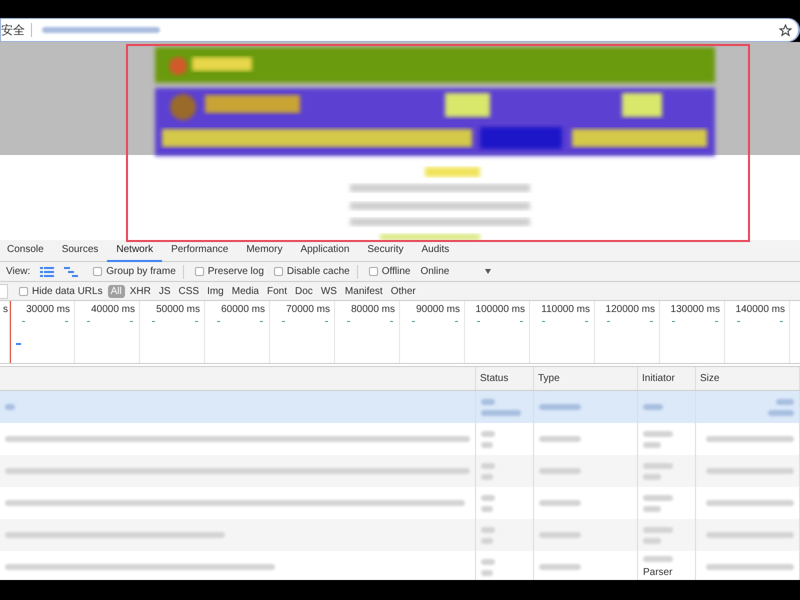 This screenshot has height=600, width=800. Describe the element at coordinates (47, 271) in the screenshot. I see `list-view-icon` at that location.